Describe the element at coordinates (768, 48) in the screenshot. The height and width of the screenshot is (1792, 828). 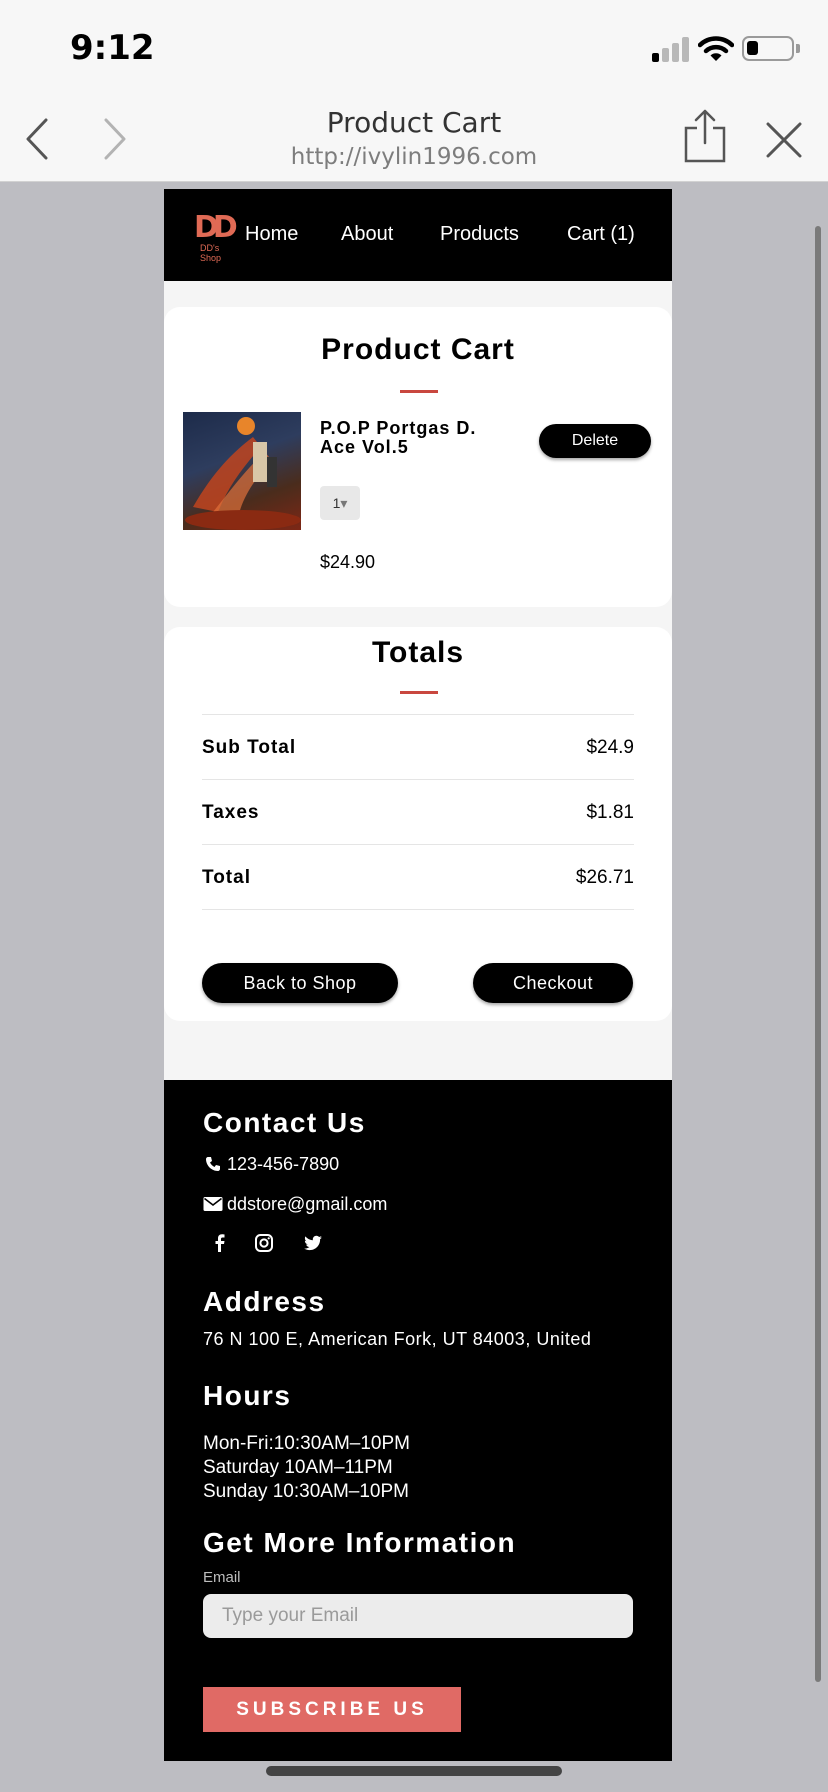
I see `battery-icon` at that location.